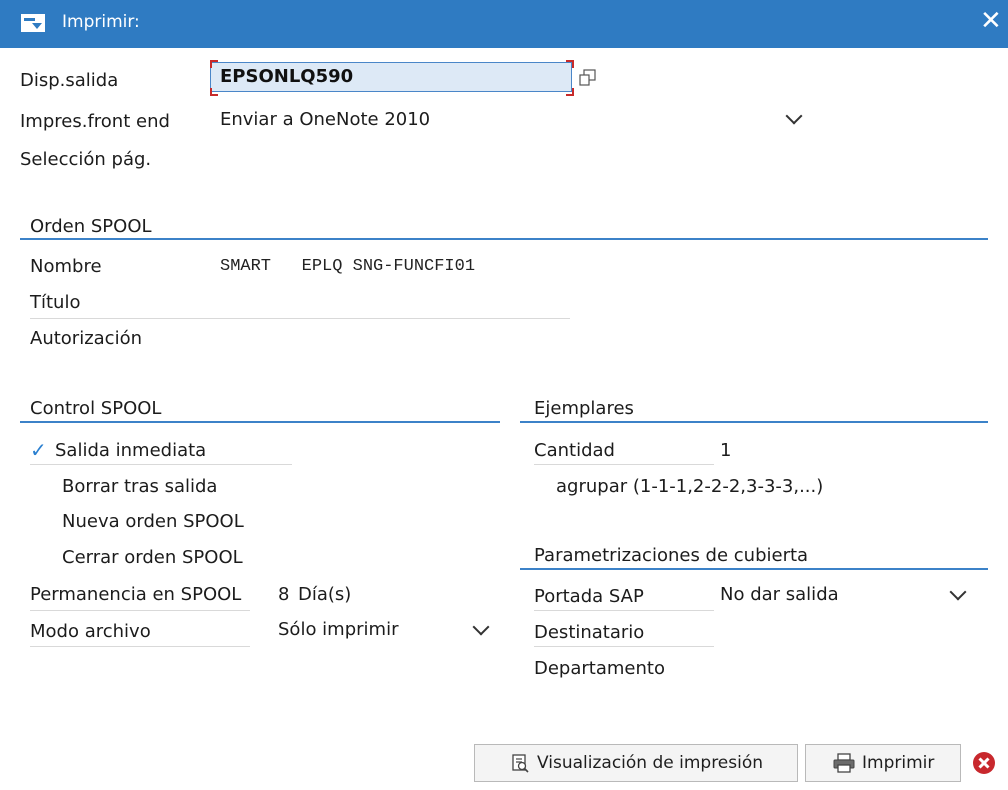  Describe the element at coordinates (574, 450) in the screenshot. I see `quantity-label: Cantidad` at that location.